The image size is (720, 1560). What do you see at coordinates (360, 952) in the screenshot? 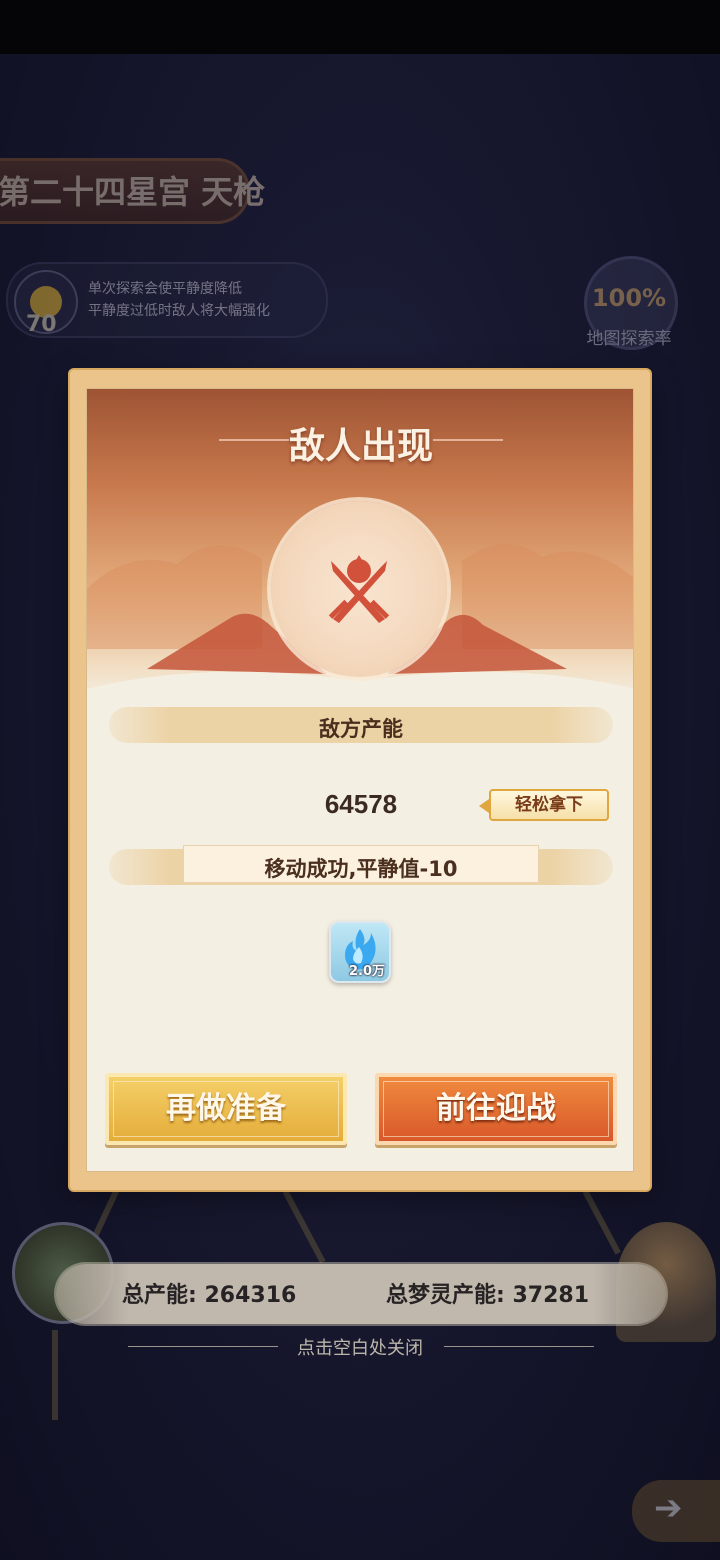
I see `reward-item: 2.0万` at bounding box center [360, 952].